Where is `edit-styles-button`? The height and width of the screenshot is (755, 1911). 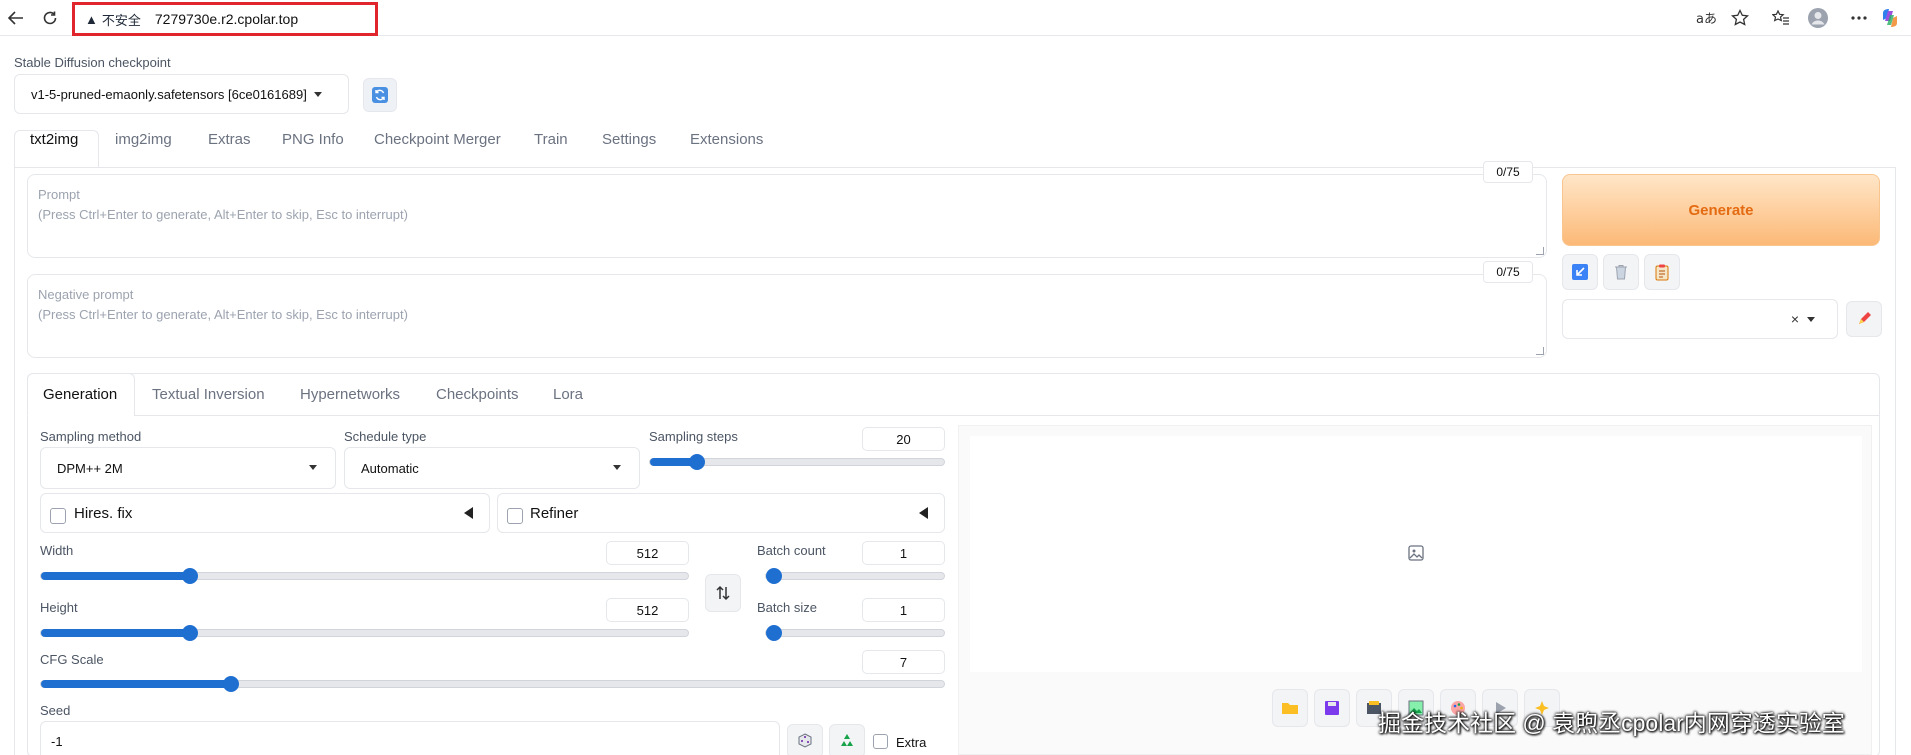
edit-styles-button is located at coordinates (1864, 319).